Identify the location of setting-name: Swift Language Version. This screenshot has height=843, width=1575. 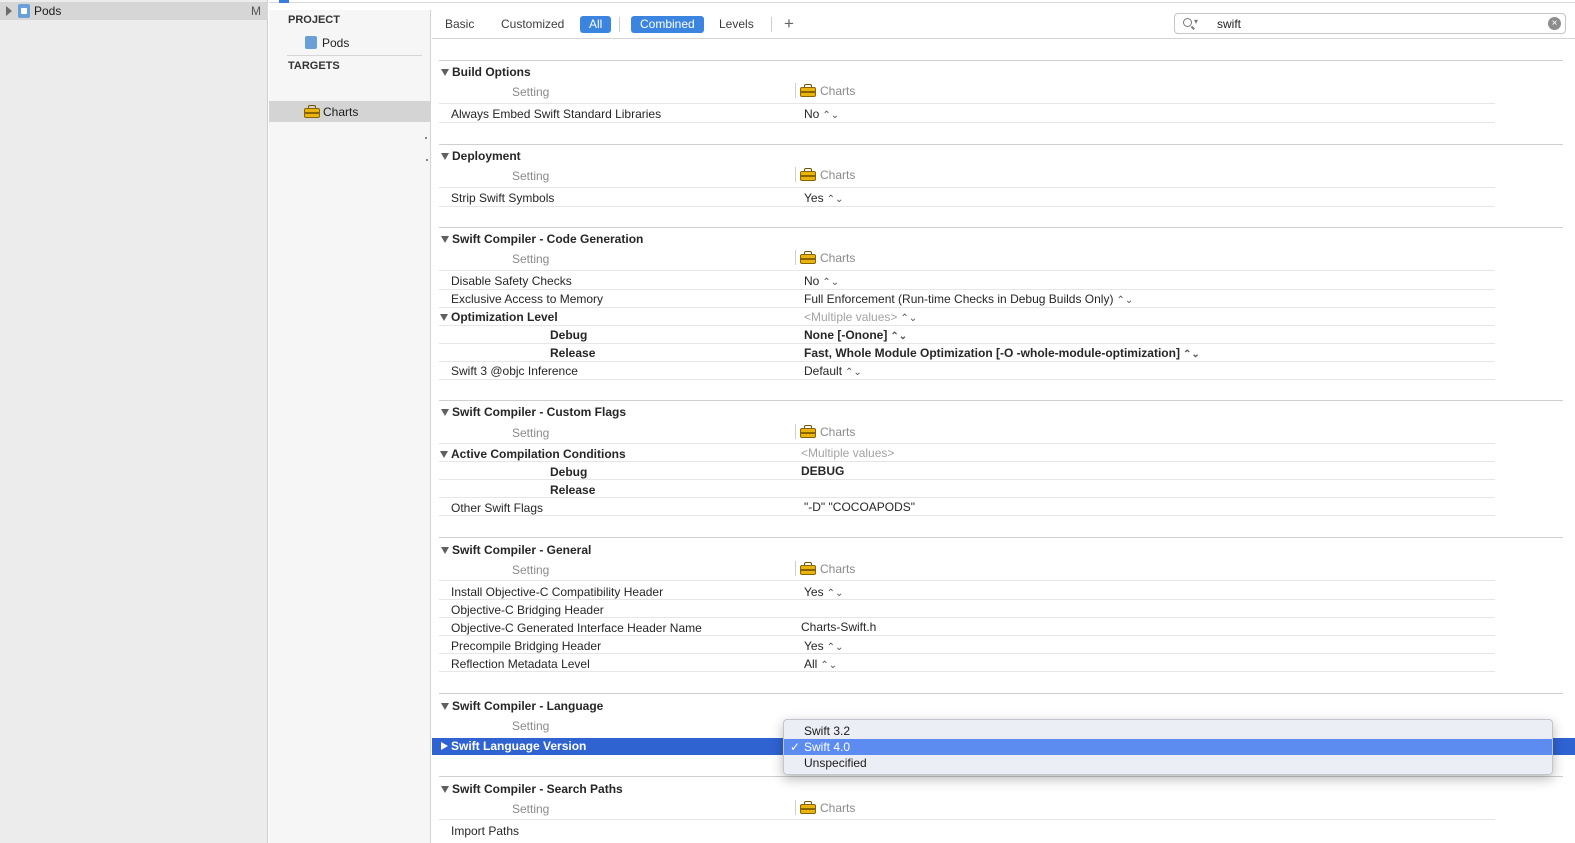
(513, 746).